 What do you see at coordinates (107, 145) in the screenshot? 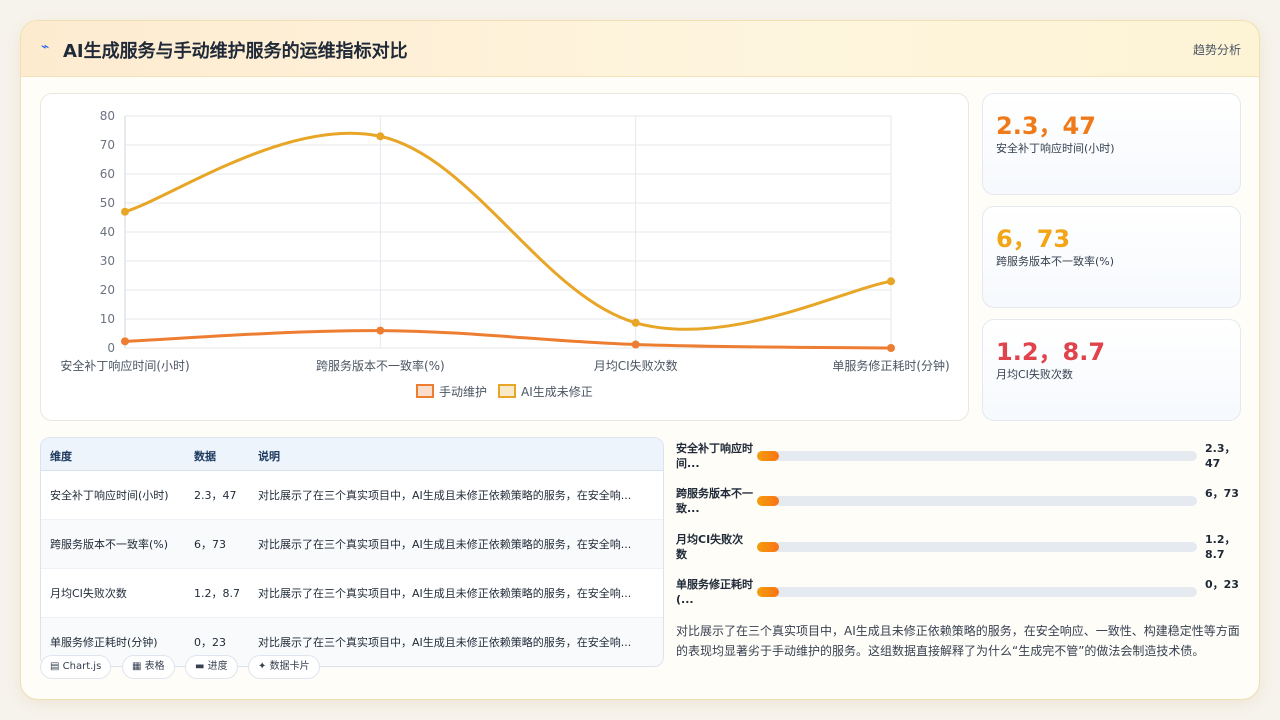
I see `y-tick-label: 70` at bounding box center [107, 145].